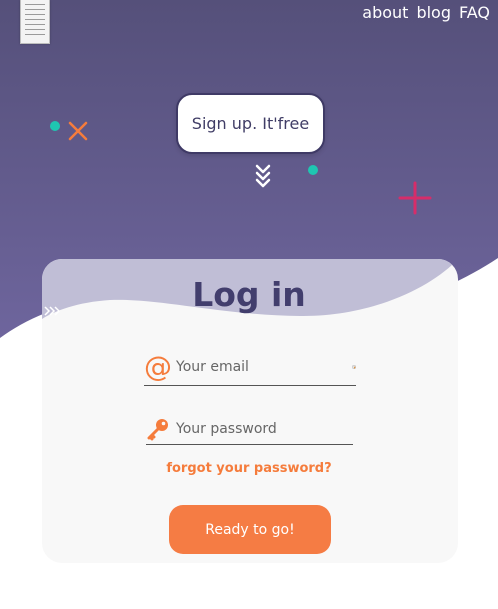 The height and width of the screenshot is (609, 498). What do you see at coordinates (263, 367) in the screenshot?
I see `email-field` at bounding box center [263, 367].